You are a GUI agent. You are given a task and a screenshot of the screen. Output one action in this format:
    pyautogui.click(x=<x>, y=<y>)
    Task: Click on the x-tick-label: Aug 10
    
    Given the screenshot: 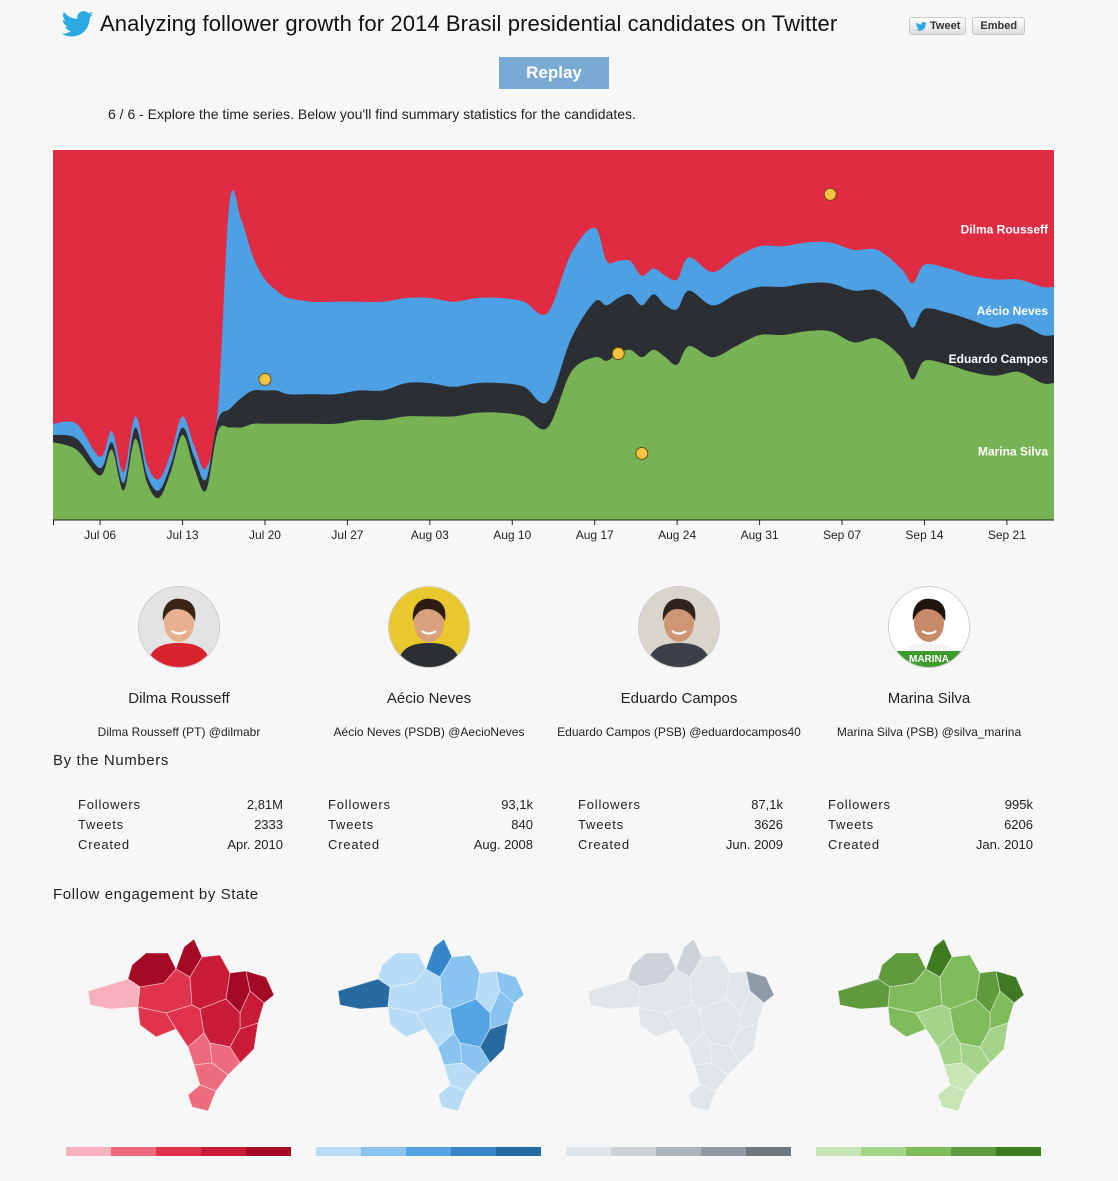 What is the action you would take?
    pyautogui.click(x=512, y=535)
    